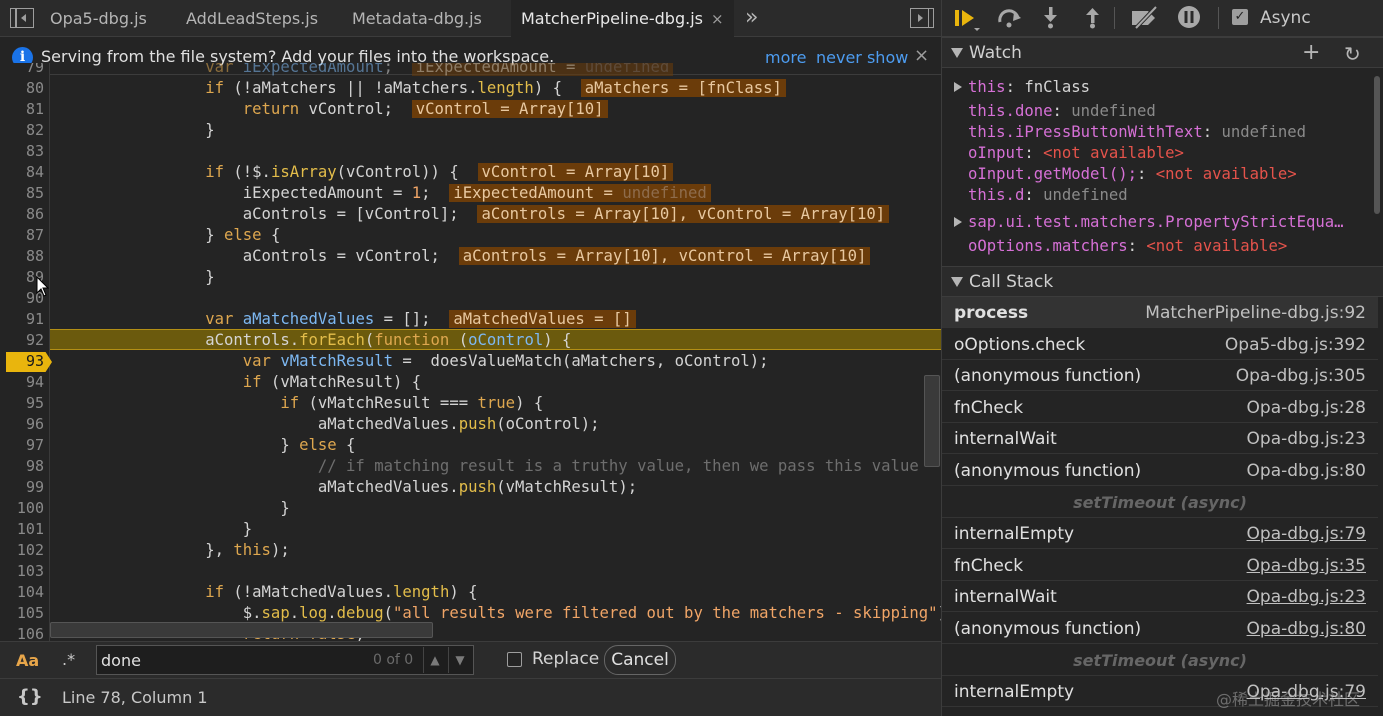 The width and height of the screenshot is (1383, 716). What do you see at coordinates (1160, 534) in the screenshot?
I see `call-frame: internalEmpty Opa-dbg.js:79` at bounding box center [1160, 534].